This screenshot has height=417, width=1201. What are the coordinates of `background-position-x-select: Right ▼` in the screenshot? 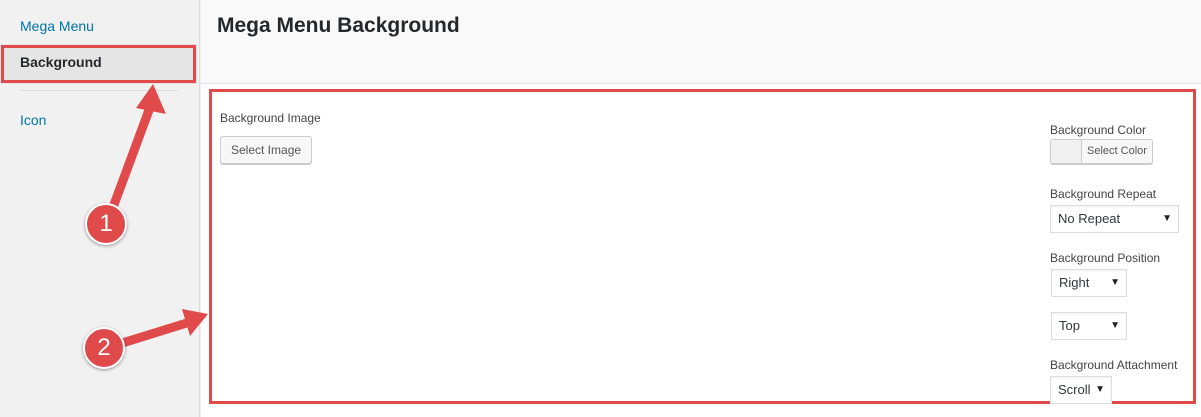 It's located at (1089, 283).